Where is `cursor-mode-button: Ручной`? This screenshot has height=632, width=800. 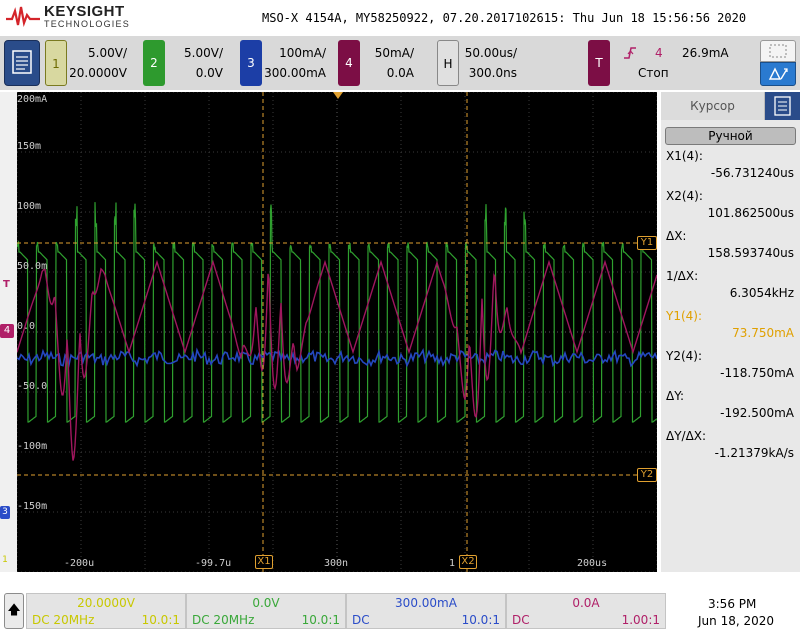
cursor-mode-button: Ручной is located at coordinates (730, 136).